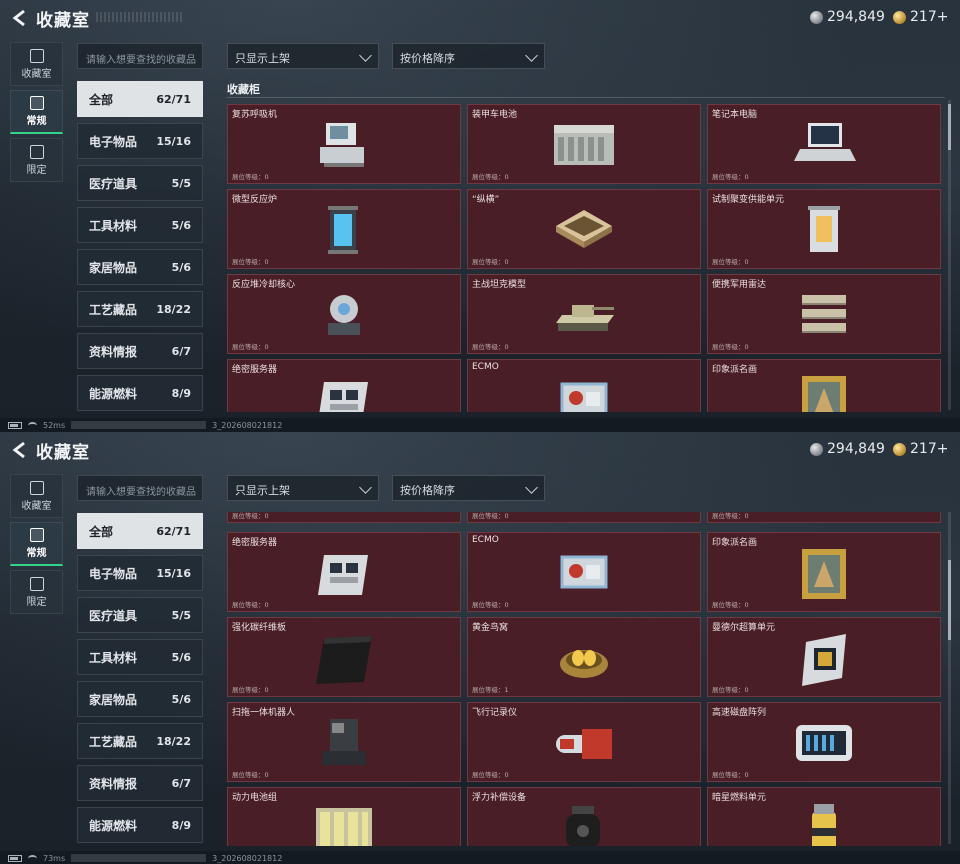  Describe the element at coordinates (735, 370) in the screenshot. I see `item-name: 印象派名画` at that location.